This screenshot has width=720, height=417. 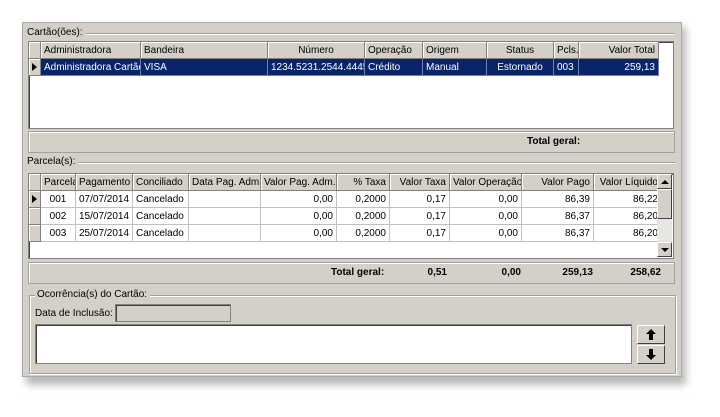 I want to click on scroll-up-button, so click(x=664, y=181).